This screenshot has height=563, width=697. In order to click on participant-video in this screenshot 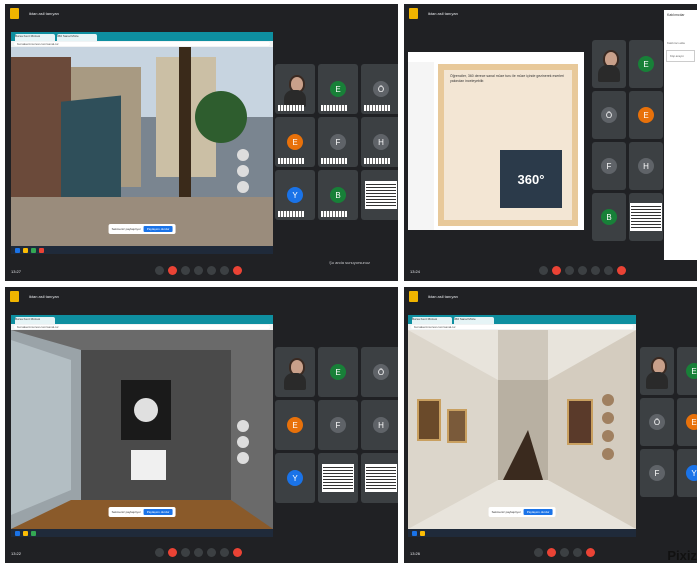, I will do `click(295, 89)`.